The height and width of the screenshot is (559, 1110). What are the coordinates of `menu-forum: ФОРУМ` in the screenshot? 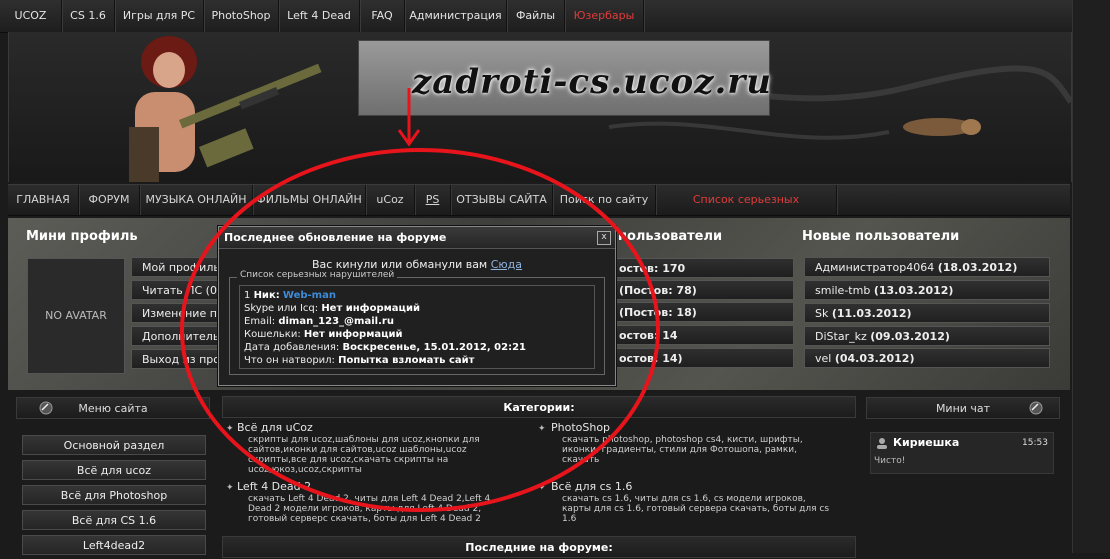 It's located at (109, 200).